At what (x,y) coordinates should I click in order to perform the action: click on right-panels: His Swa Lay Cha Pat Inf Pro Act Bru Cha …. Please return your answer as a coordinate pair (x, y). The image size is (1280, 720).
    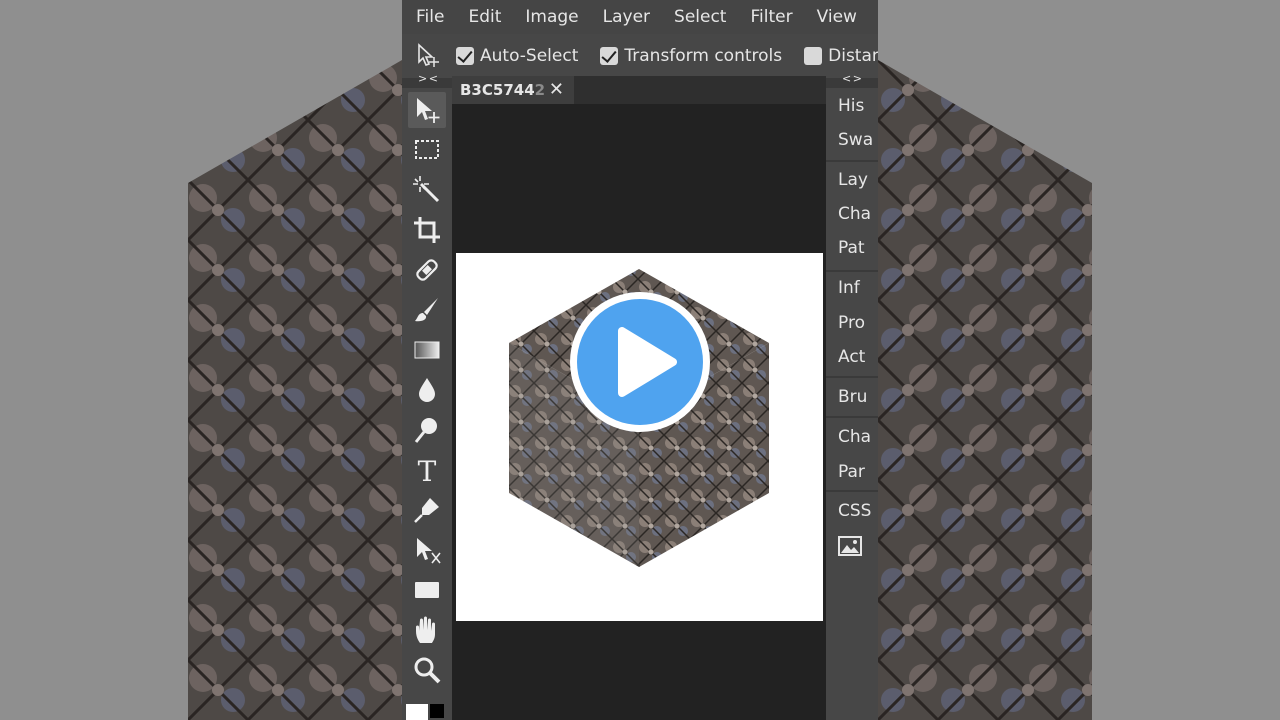
    Looking at the image, I should click on (852, 404).